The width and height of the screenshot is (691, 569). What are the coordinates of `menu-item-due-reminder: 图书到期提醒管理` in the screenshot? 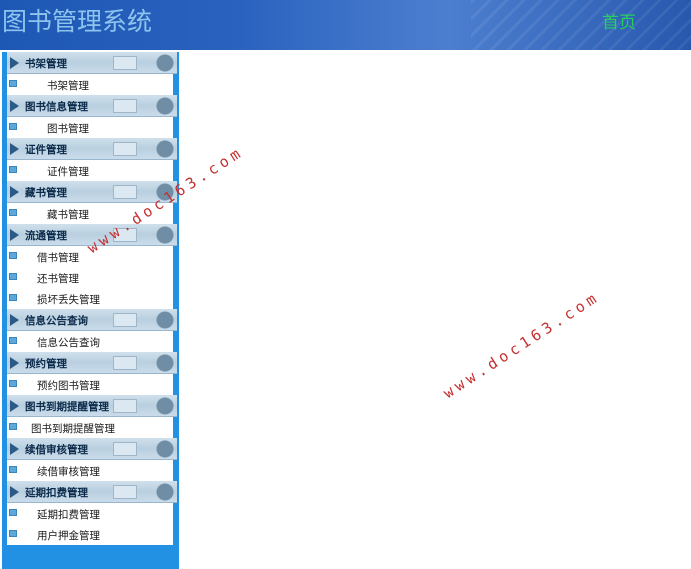 It's located at (86, 427).